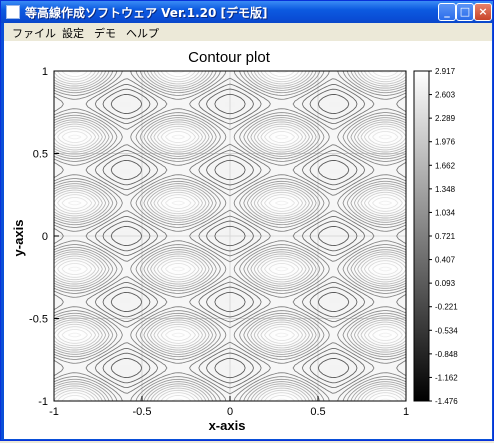 The height and width of the screenshot is (443, 494). Describe the element at coordinates (447, 12) in the screenshot. I see `minimize-button: _` at that location.